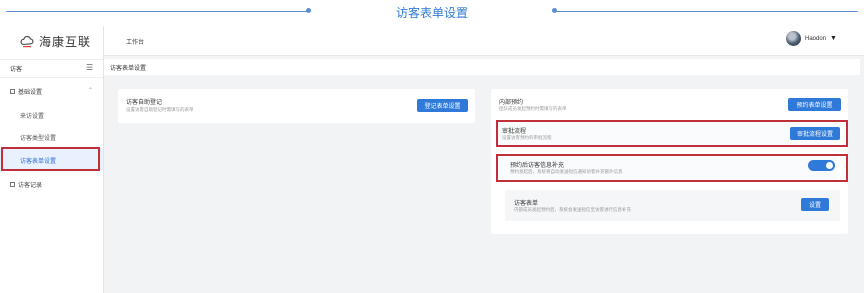 This screenshot has width=864, height=293. I want to click on avatar, so click(793, 38).